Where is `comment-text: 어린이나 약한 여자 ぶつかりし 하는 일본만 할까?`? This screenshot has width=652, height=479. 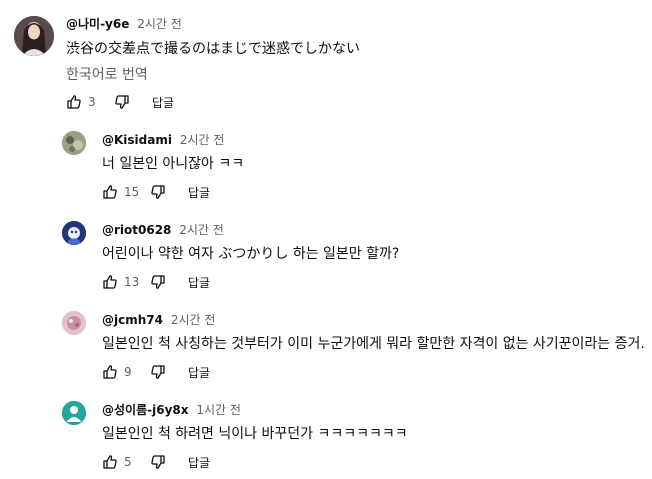
comment-text: 어린이나 약한 여자 ぶつかりし 하는 일본만 할까? is located at coordinates (251, 254).